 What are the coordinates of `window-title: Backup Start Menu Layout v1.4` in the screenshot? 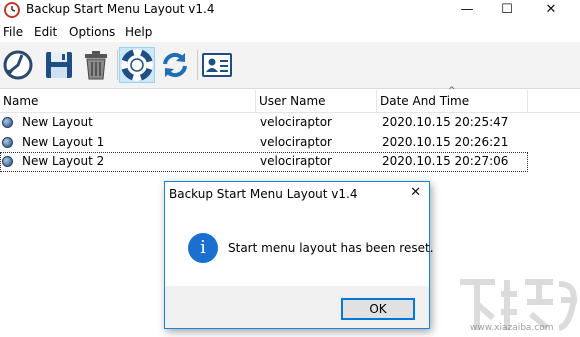 It's located at (120, 9).